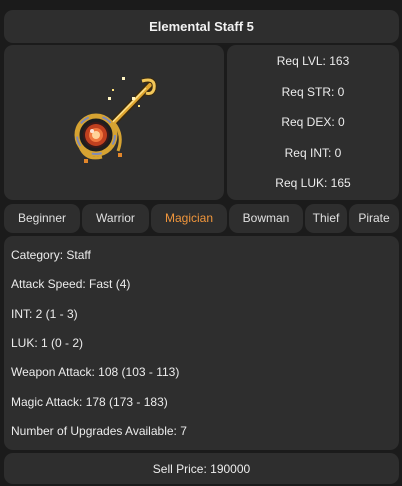  What do you see at coordinates (313, 152) in the screenshot?
I see `req-int: Req INT: 0` at bounding box center [313, 152].